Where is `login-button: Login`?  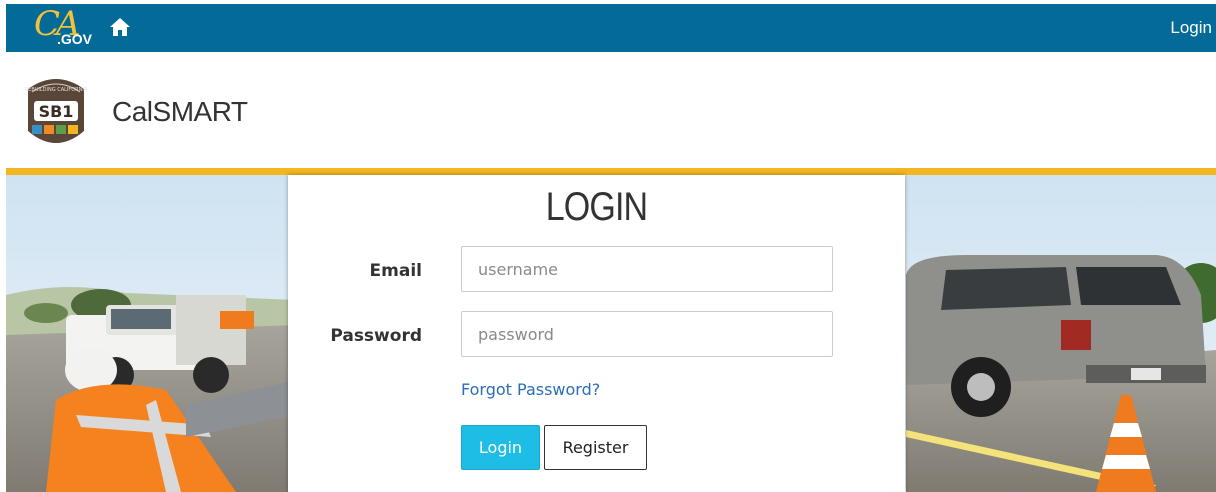 login-button: Login is located at coordinates (500, 447).